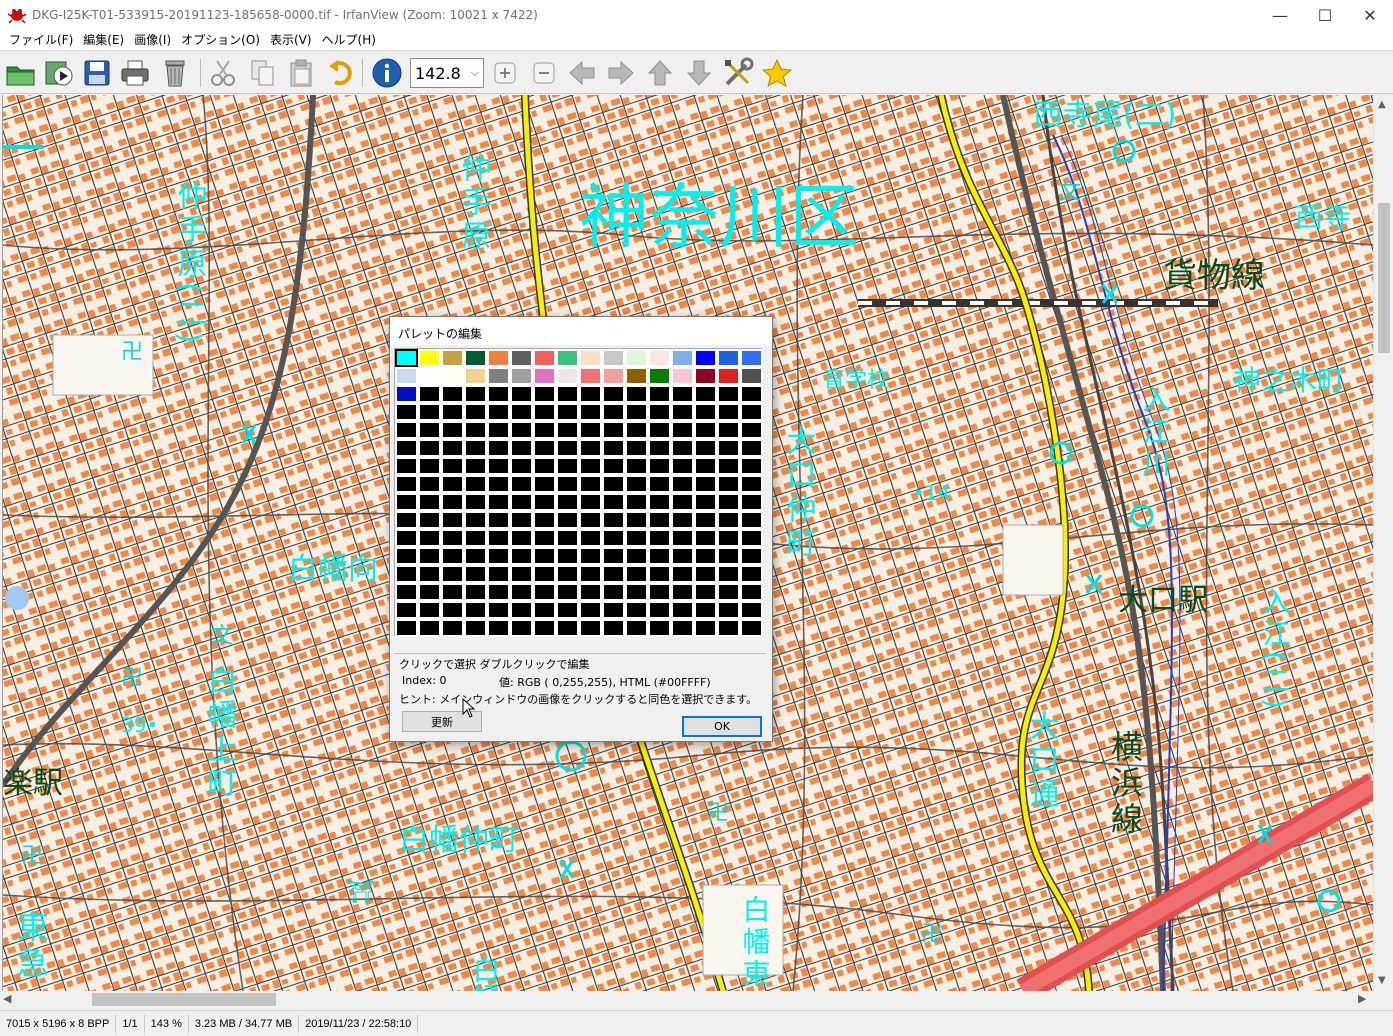 The image size is (1393, 1036). Describe the element at coordinates (1280, 15) in the screenshot. I see `minimize-button: —` at that location.